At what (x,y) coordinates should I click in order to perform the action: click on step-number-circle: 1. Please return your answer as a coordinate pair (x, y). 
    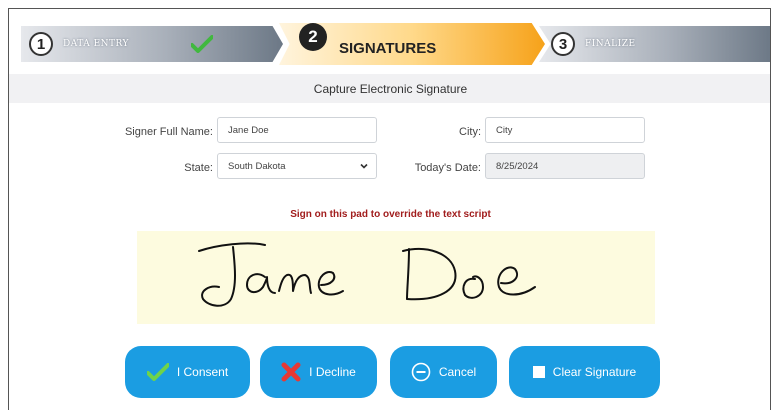
    Looking at the image, I should click on (41, 44).